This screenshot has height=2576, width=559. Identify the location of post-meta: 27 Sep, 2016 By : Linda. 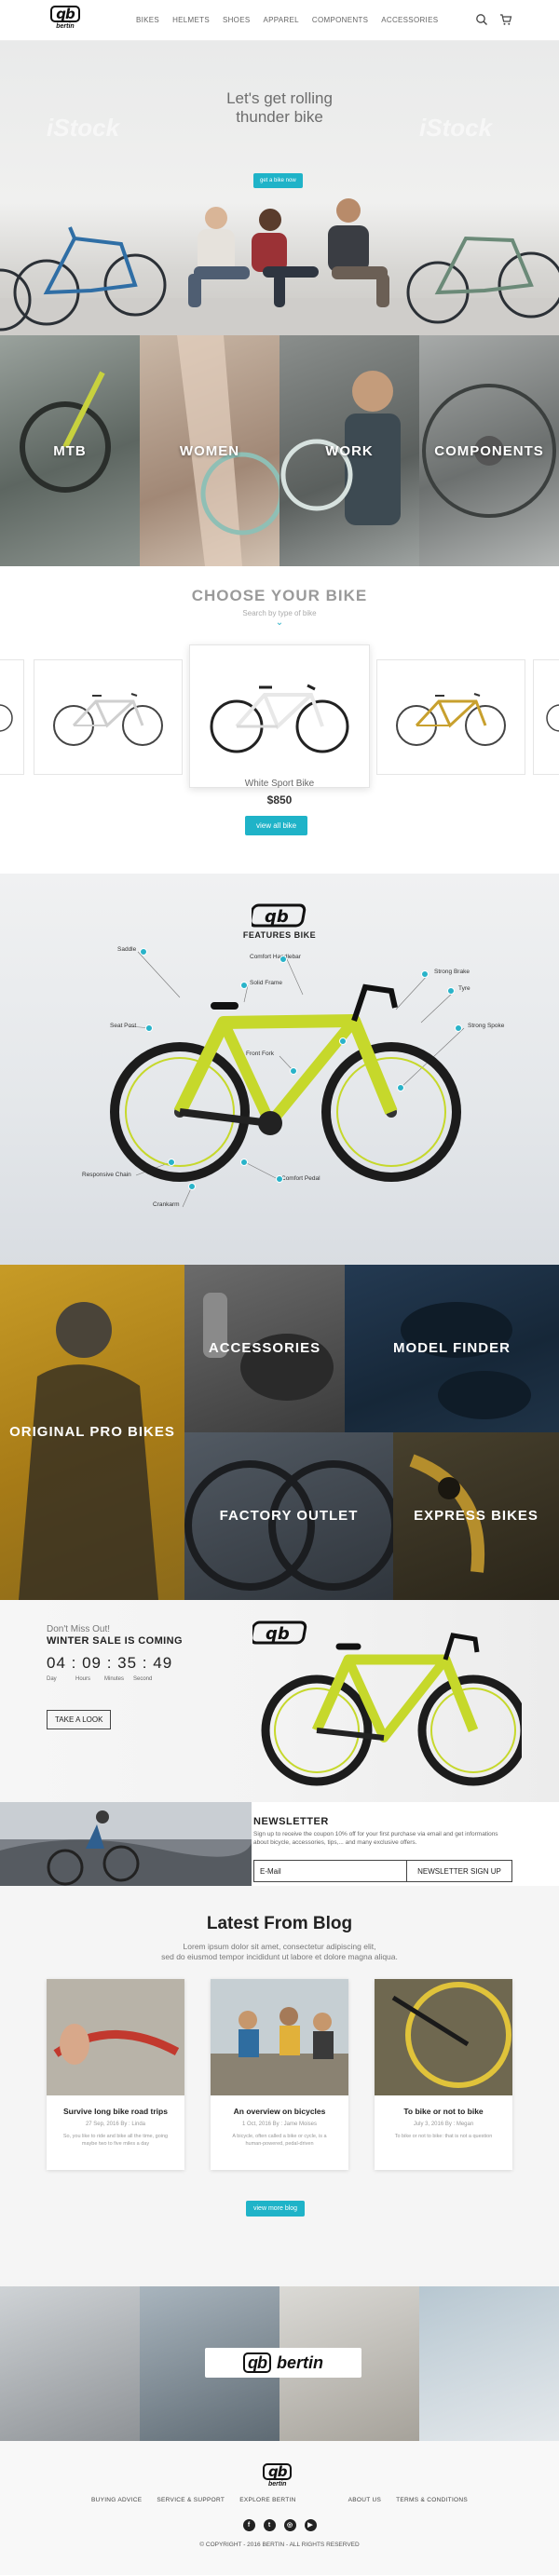
(115, 2124).